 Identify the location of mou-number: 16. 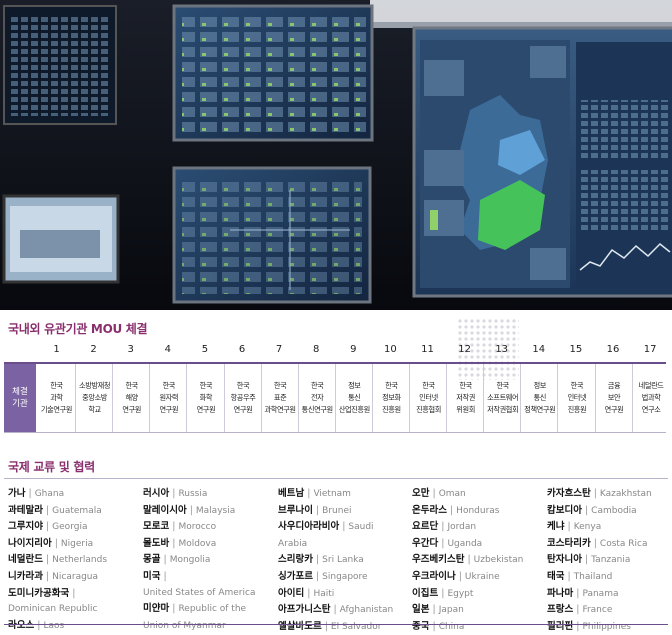
(613, 349).